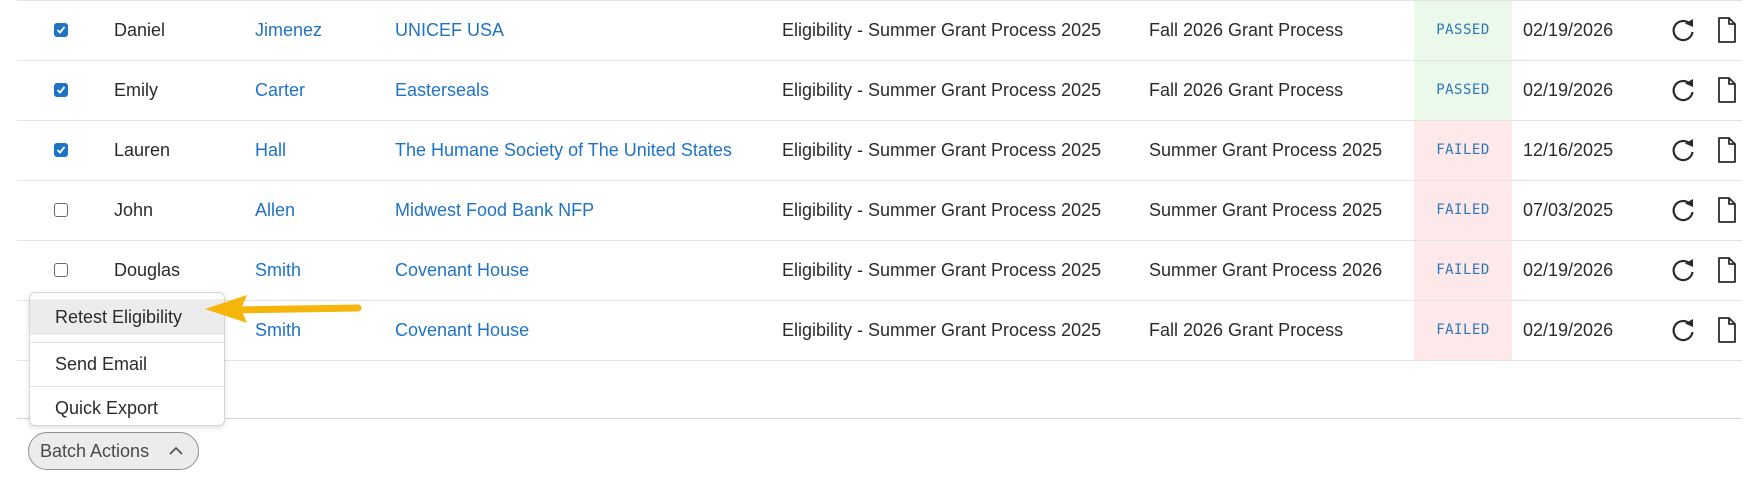 This screenshot has width=1759, height=480. I want to click on menu-item-quick-export: Quick Export, so click(127, 405).